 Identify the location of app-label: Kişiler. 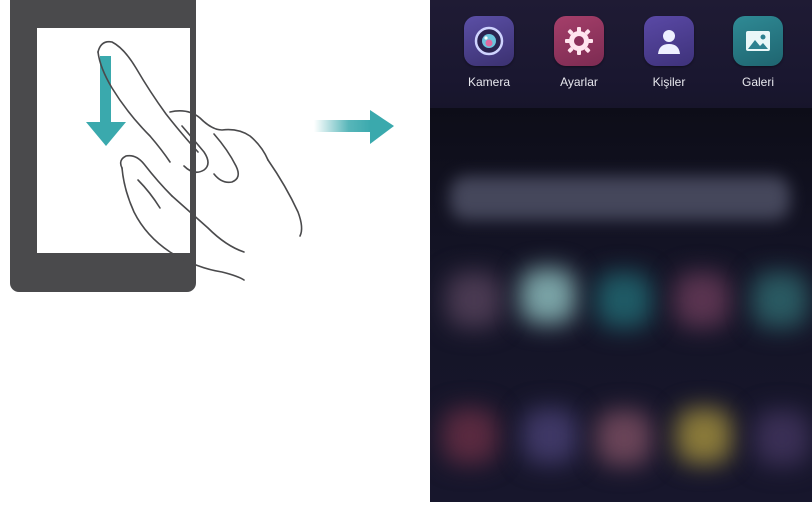
(669, 82).